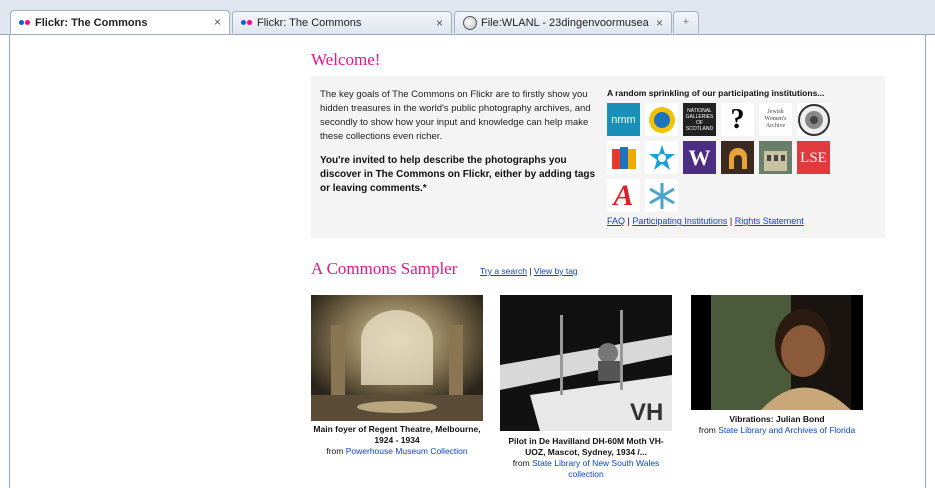 This screenshot has width=935, height=488. I want to click on tab-flickr-commons-1: Flickr: The Commons ×, so click(120, 22).